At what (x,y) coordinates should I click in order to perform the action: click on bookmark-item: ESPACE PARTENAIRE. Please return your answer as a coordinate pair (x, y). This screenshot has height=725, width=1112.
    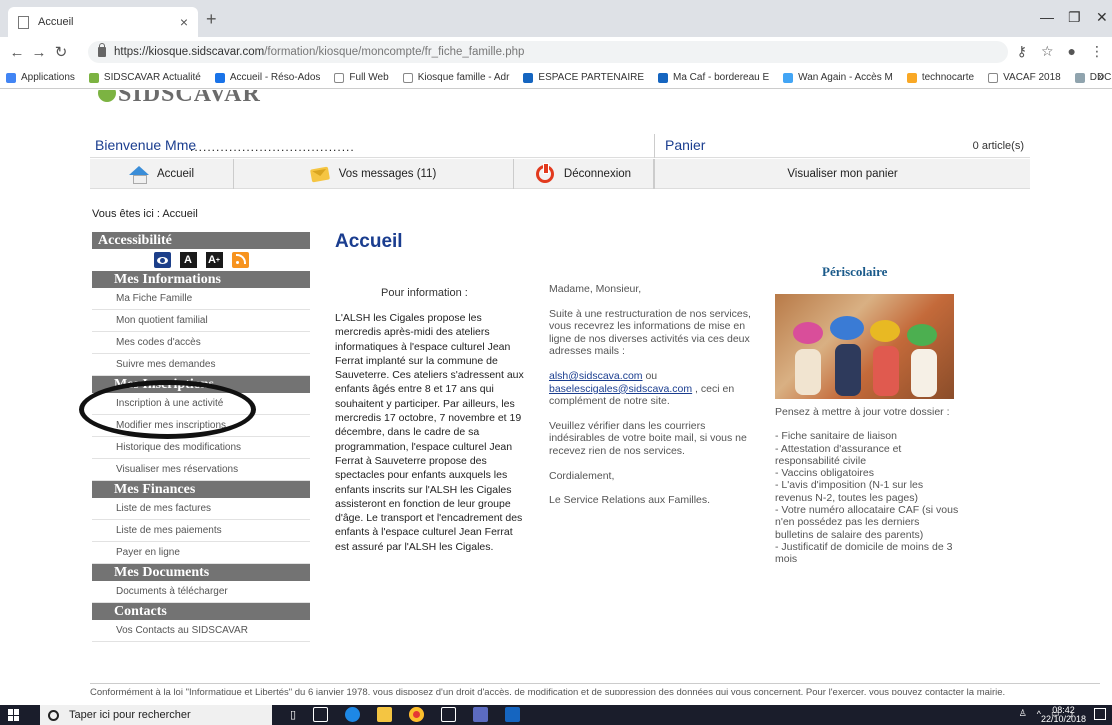
    Looking at the image, I should click on (583, 77).